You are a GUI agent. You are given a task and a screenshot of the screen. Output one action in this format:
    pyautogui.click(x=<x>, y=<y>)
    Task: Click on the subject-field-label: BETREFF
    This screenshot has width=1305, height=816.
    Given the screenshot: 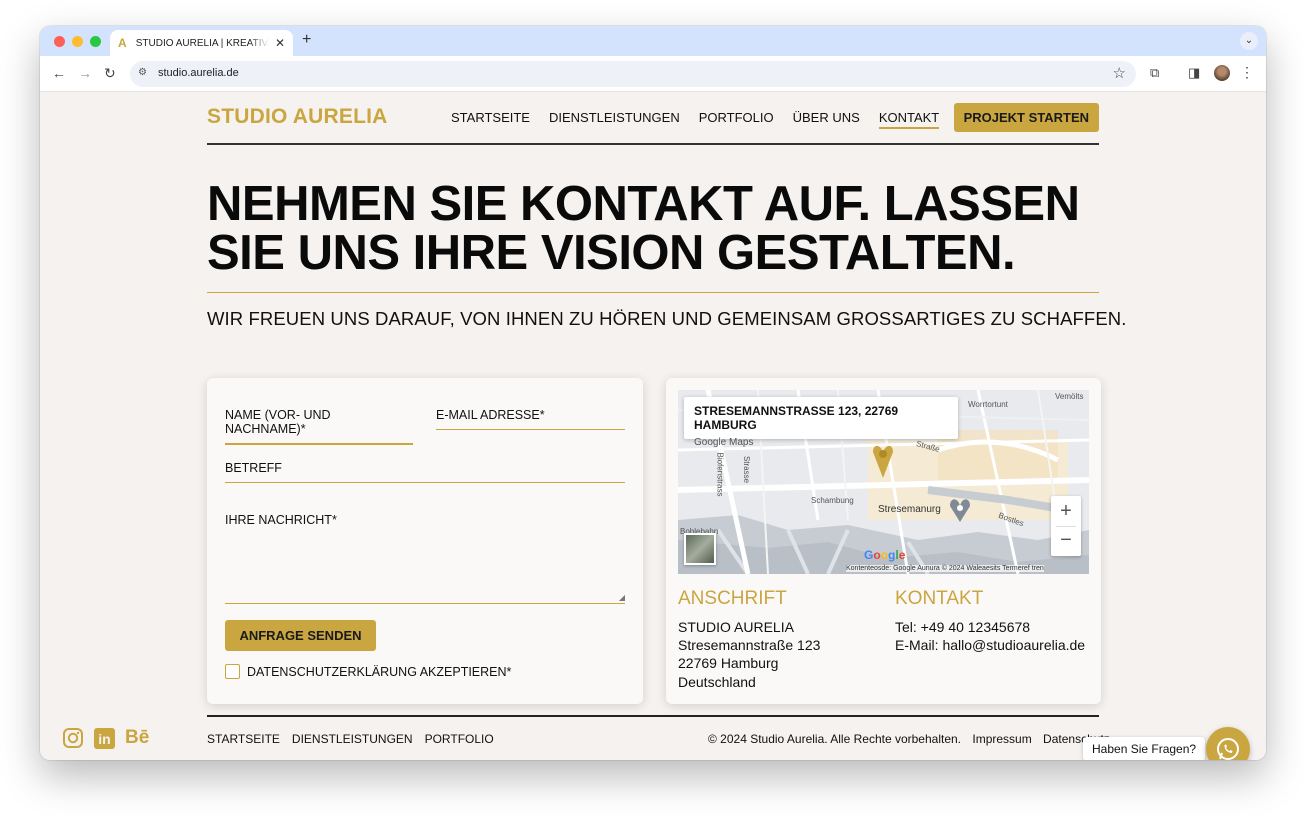 What is the action you would take?
    pyautogui.click(x=253, y=468)
    